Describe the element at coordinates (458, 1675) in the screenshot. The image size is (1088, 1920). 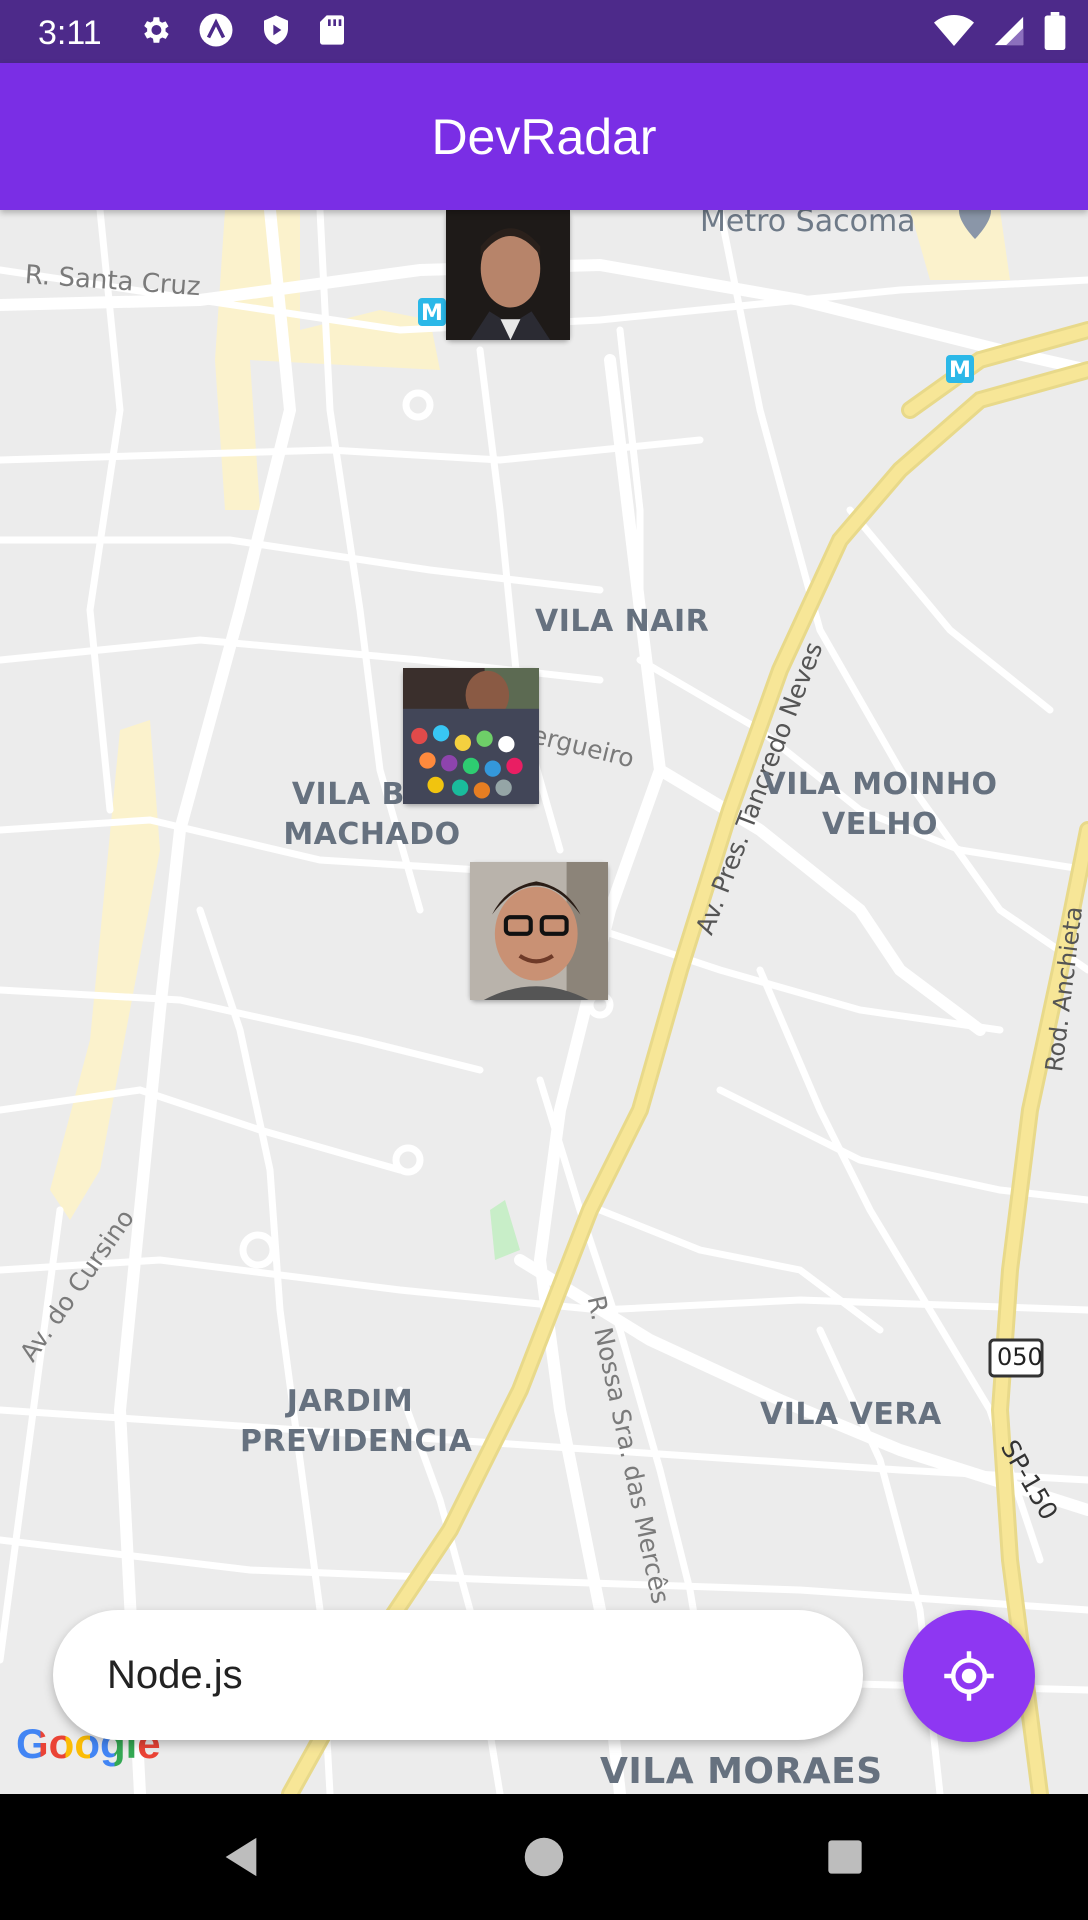
I see `search-input: Node.js` at that location.